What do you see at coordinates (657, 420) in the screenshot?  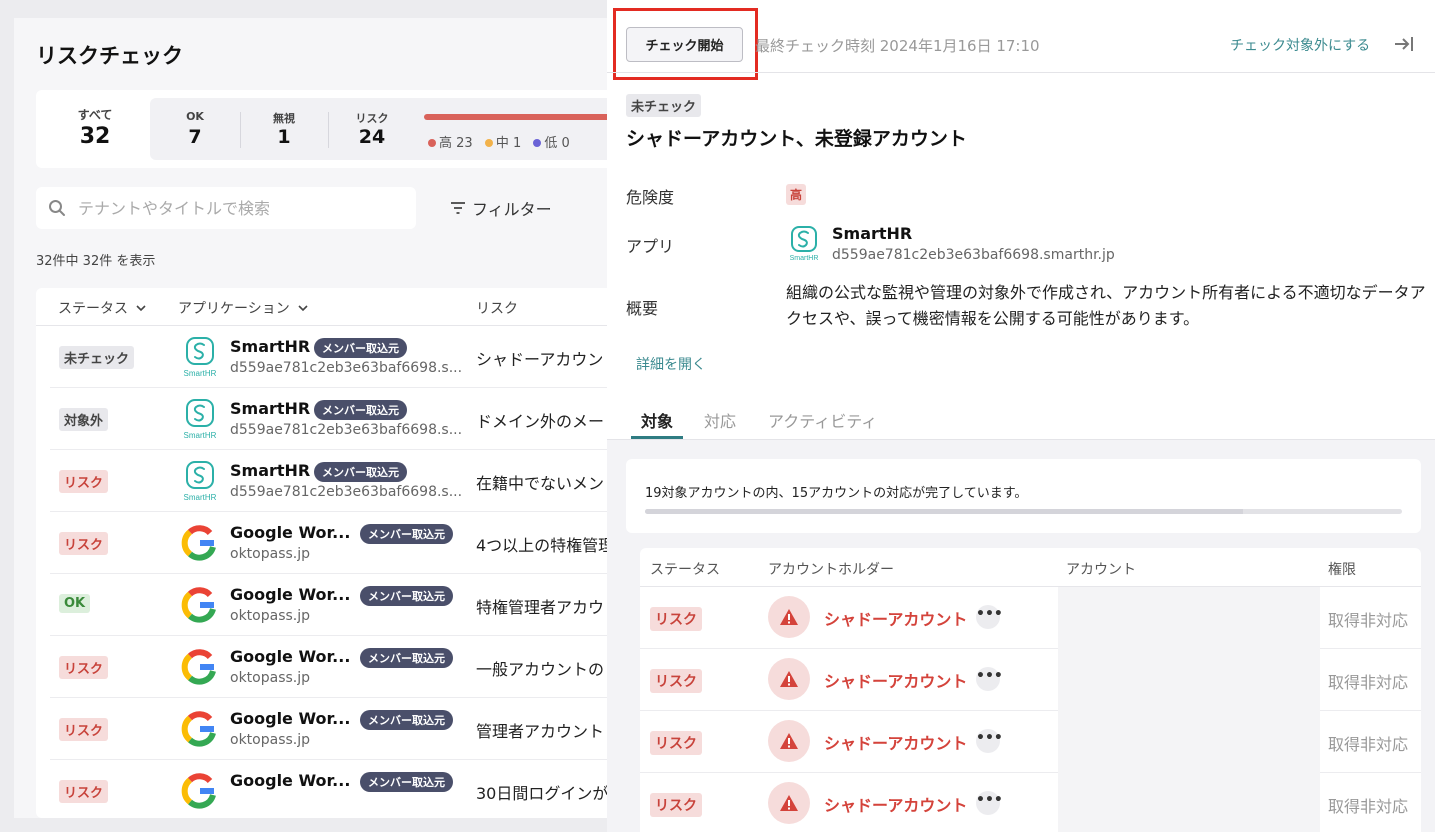 I see `tab-target: 対象` at bounding box center [657, 420].